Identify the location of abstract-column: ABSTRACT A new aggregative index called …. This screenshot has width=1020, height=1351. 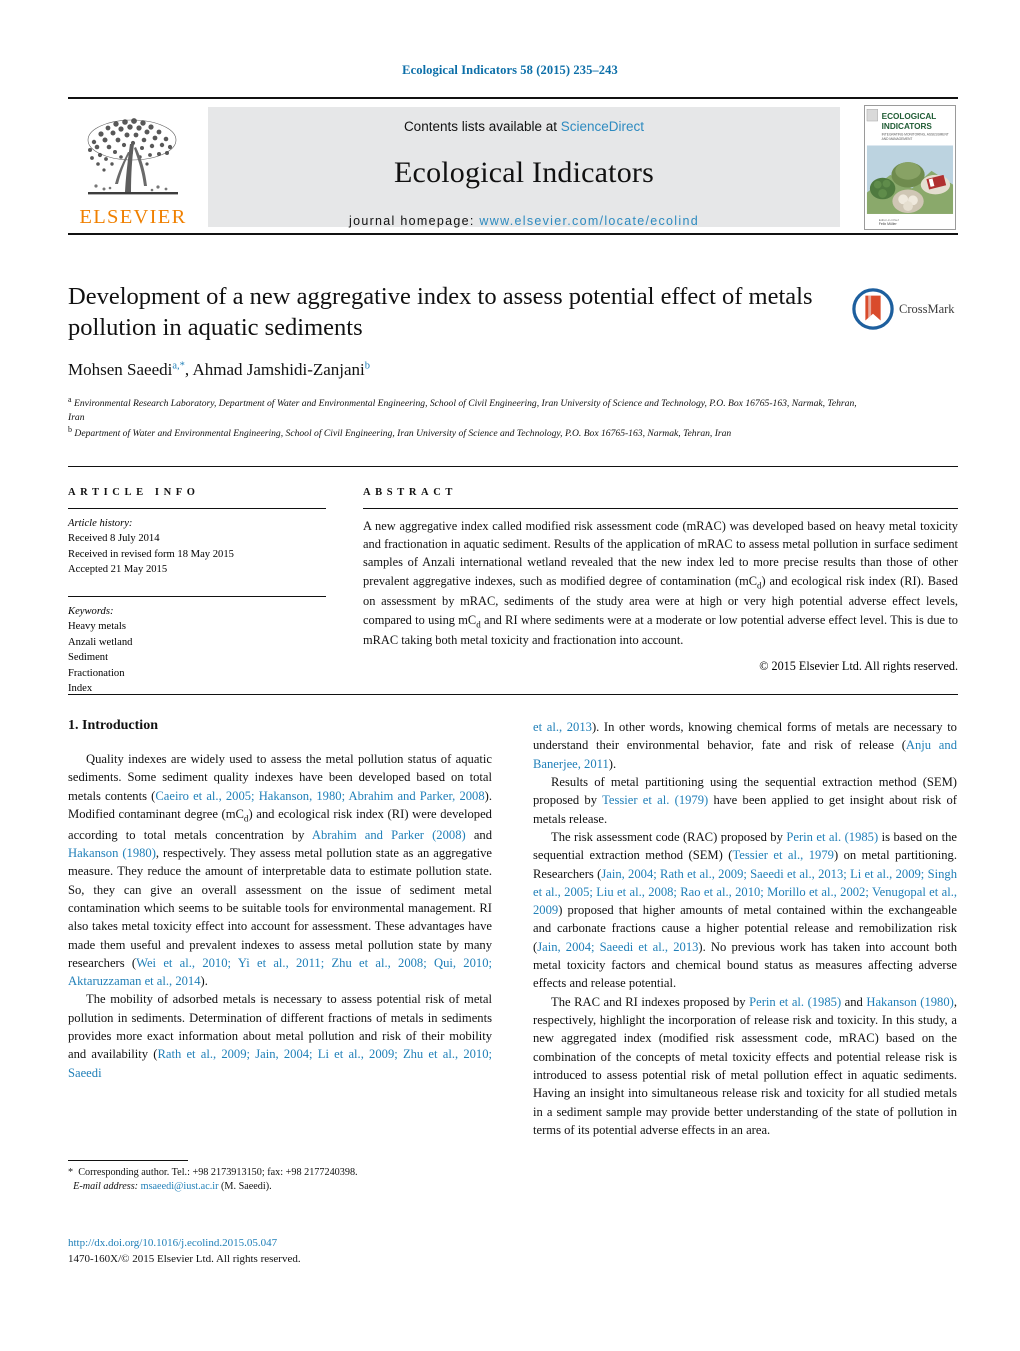
(660, 580).